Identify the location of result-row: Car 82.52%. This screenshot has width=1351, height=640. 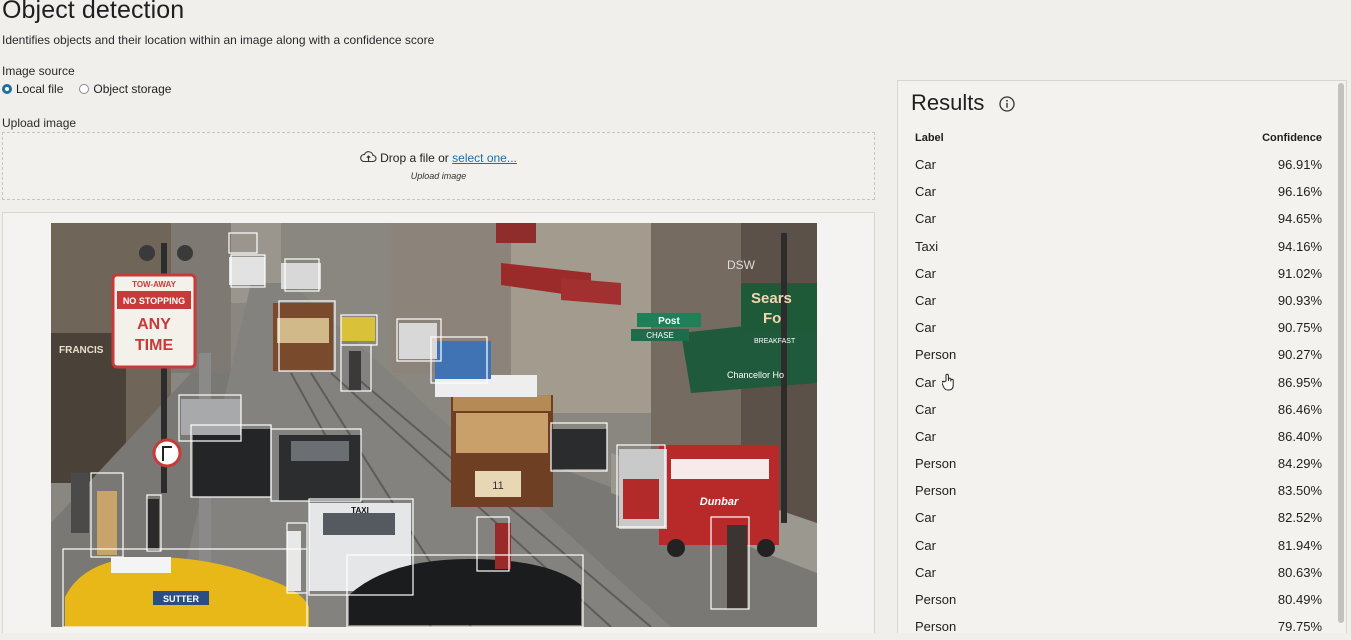
(1118, 517).